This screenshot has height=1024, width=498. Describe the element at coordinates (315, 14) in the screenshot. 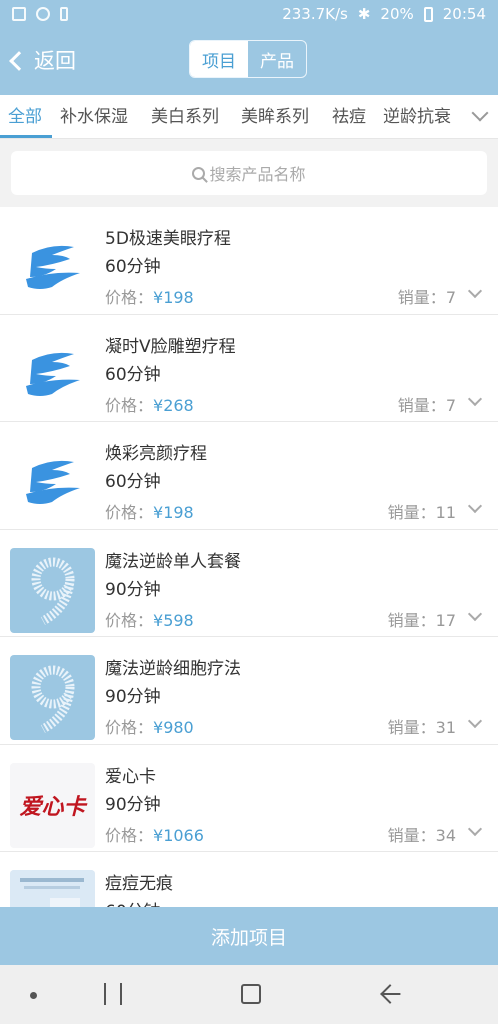

I see `network-speed: 233.7K/s` at that location.